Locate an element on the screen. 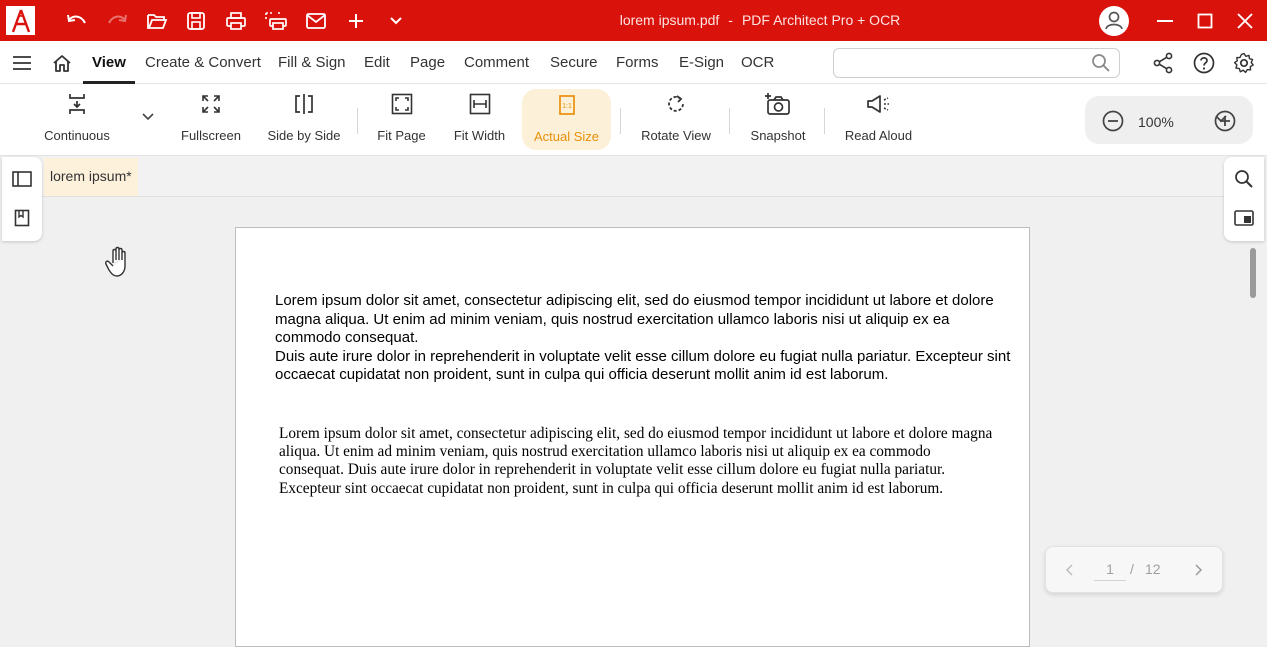 This screenshot has height=647, width=1267. save-icon is located at coordinates (196, 20).